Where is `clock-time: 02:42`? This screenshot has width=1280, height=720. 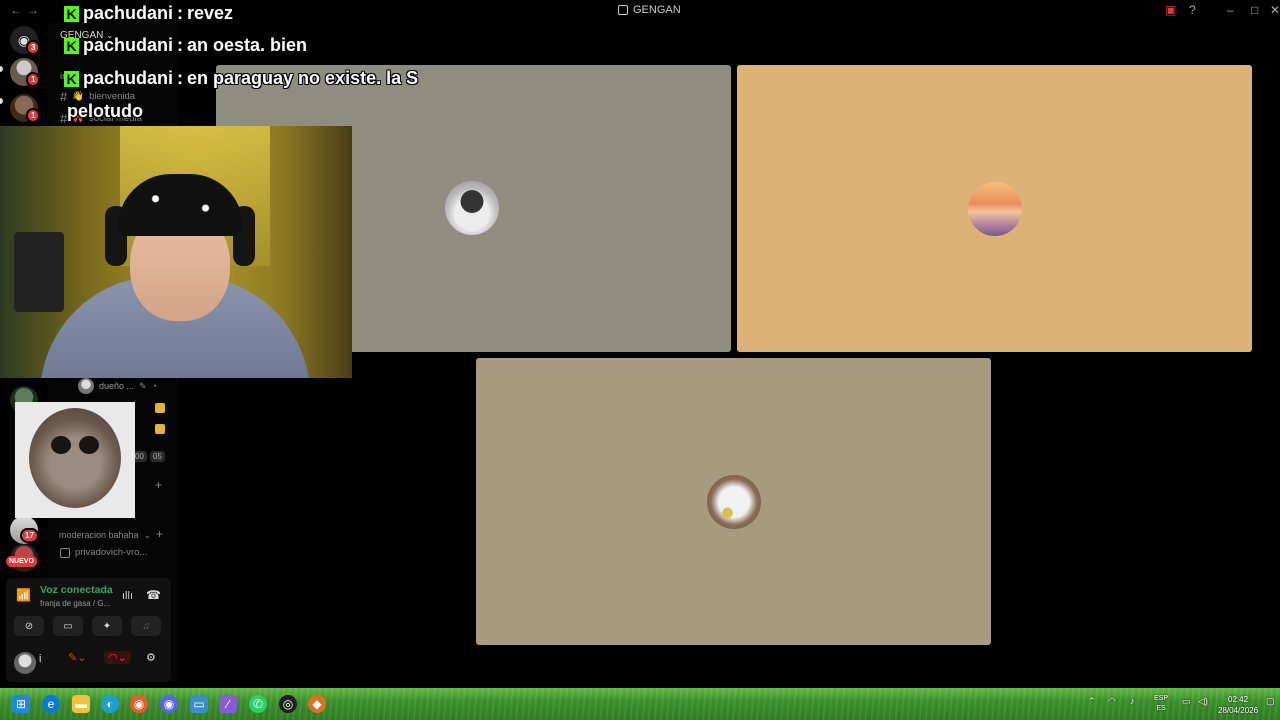
clock-time: 02:42 is located at coordinates (1238, 699).